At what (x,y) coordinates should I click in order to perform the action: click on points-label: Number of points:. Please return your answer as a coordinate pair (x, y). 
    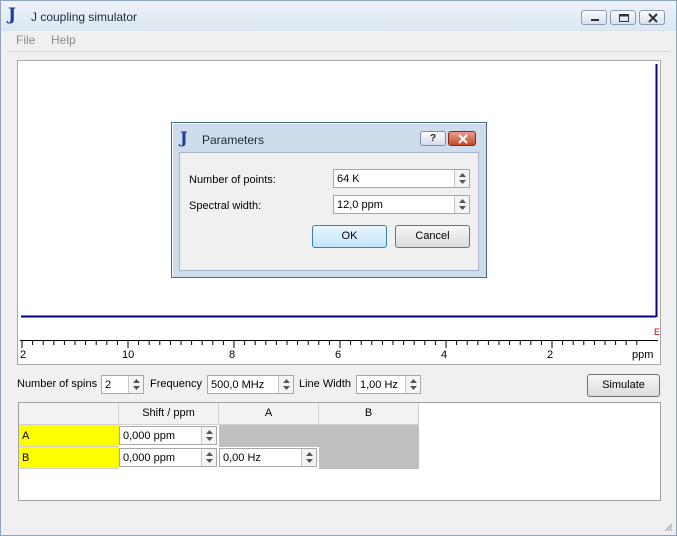
    Looking at the image, I should click on (232, 180).